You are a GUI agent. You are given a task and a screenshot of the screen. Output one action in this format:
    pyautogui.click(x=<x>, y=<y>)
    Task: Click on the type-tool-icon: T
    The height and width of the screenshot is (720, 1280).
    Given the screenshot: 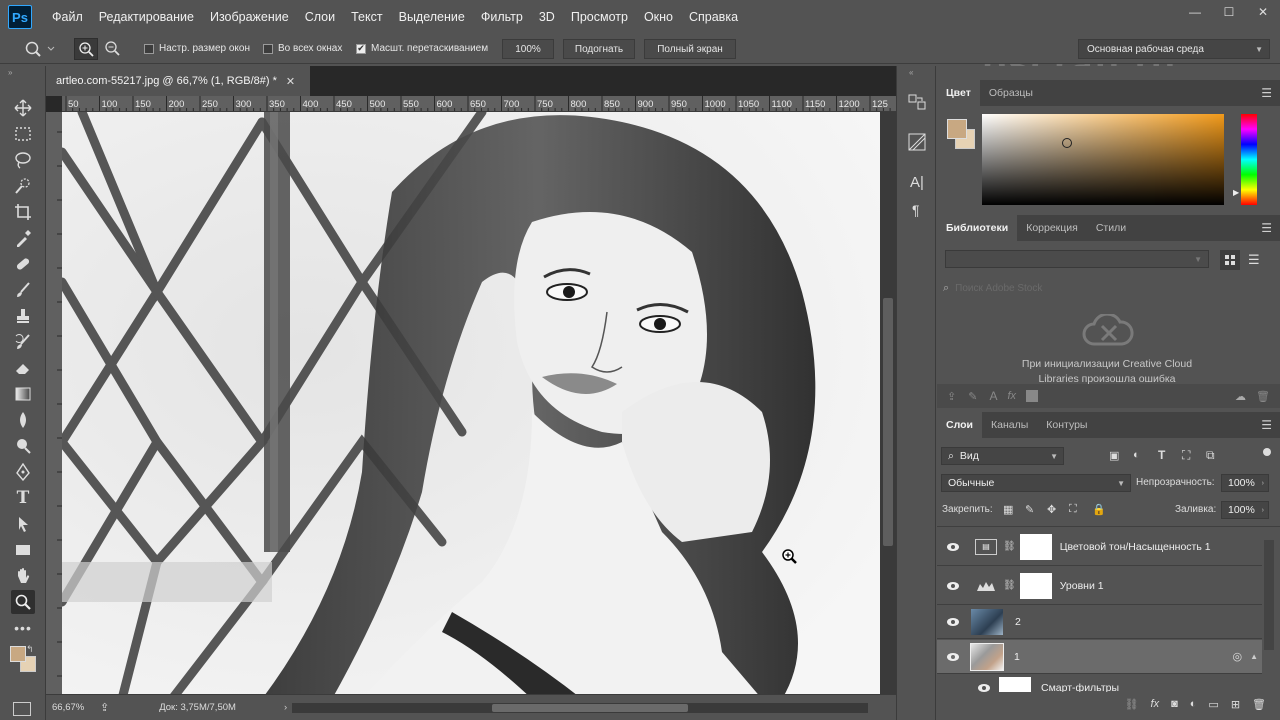 What is the action you would take?
    pyautogui.click(x=23, y=498)
    